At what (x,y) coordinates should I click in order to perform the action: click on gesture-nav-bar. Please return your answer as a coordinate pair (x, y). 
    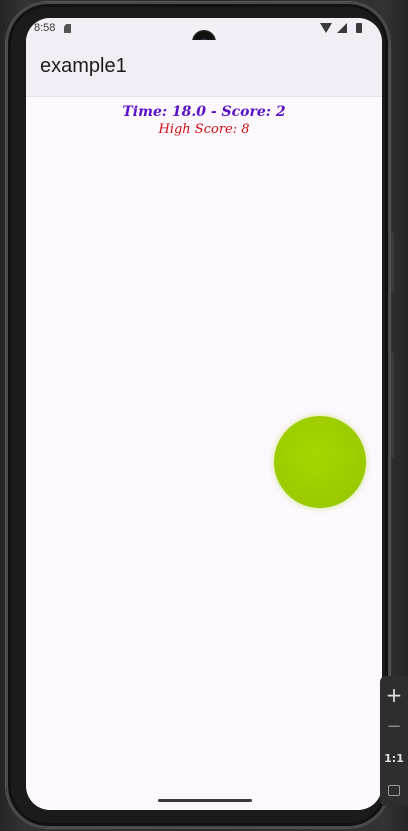
    Looking at the image, I should click on (205, 800).